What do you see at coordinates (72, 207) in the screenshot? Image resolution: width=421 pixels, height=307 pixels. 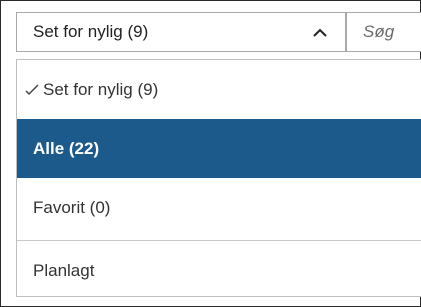 I see `option-label: Favorit (0)` at bounding box center [72, 207].